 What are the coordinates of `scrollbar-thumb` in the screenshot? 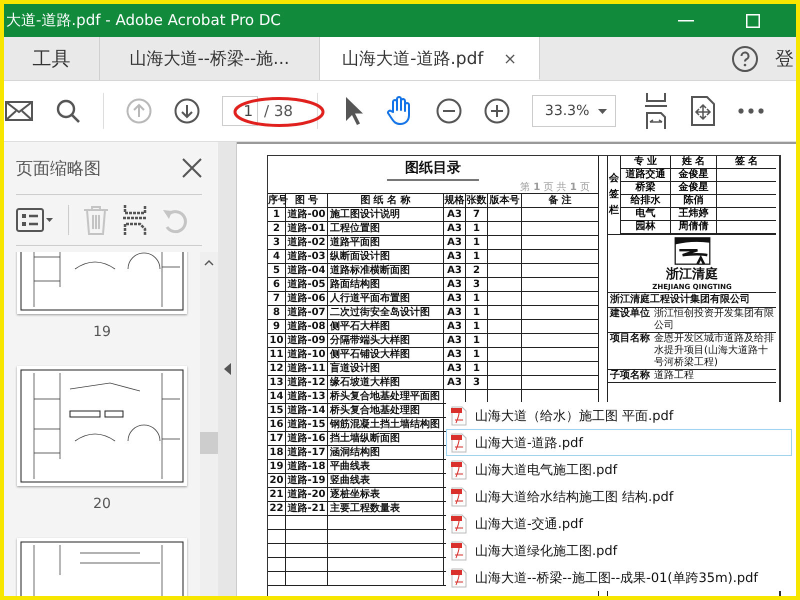 It's located at (209, 443).